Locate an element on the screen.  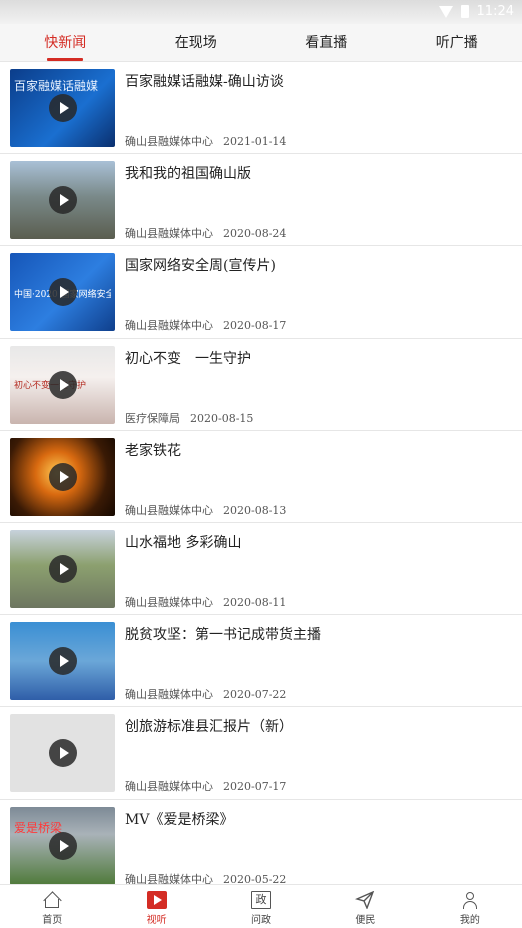
tab-kuai-xinwen: 快新闻 is located at coordinates (65, 42).